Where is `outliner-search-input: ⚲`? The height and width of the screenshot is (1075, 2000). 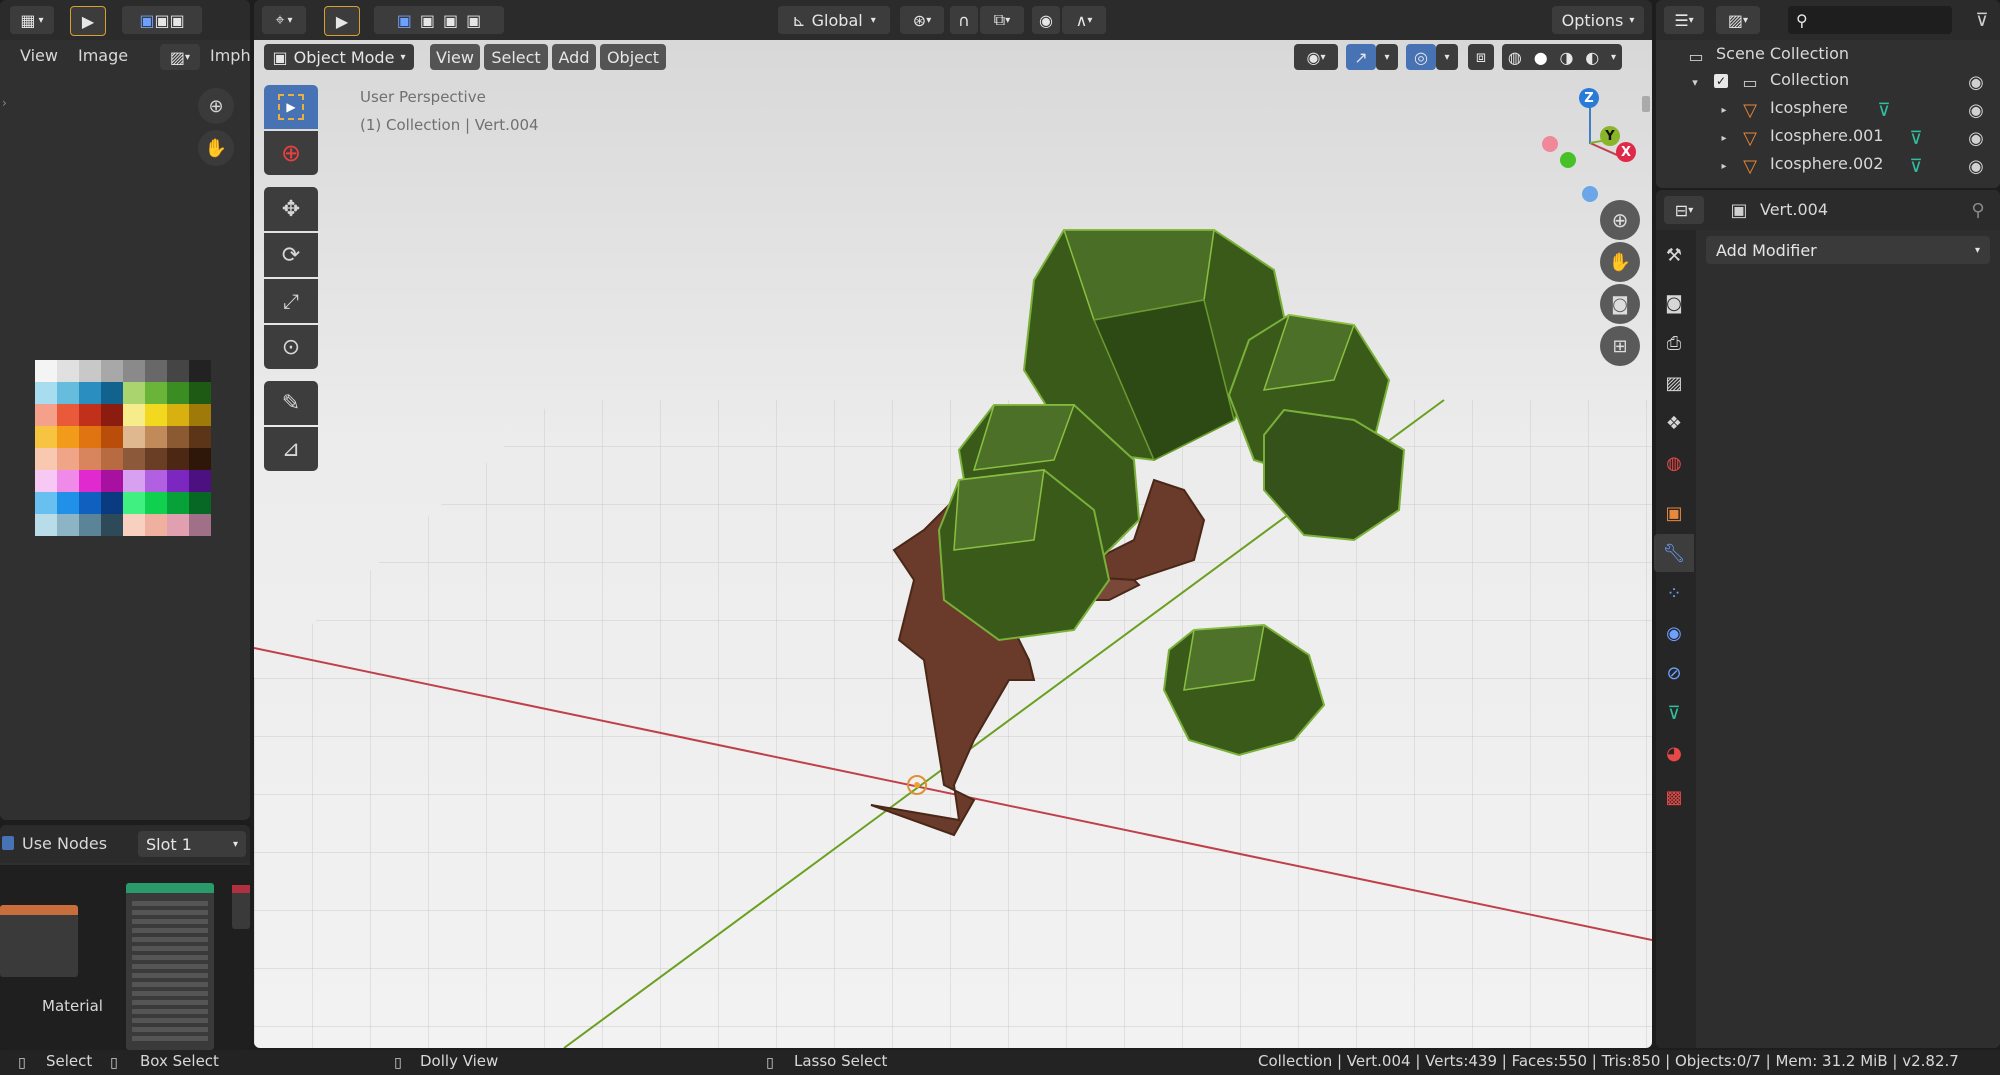 outliner-search-input: ⚲ is located at coordinates (1870, 20).